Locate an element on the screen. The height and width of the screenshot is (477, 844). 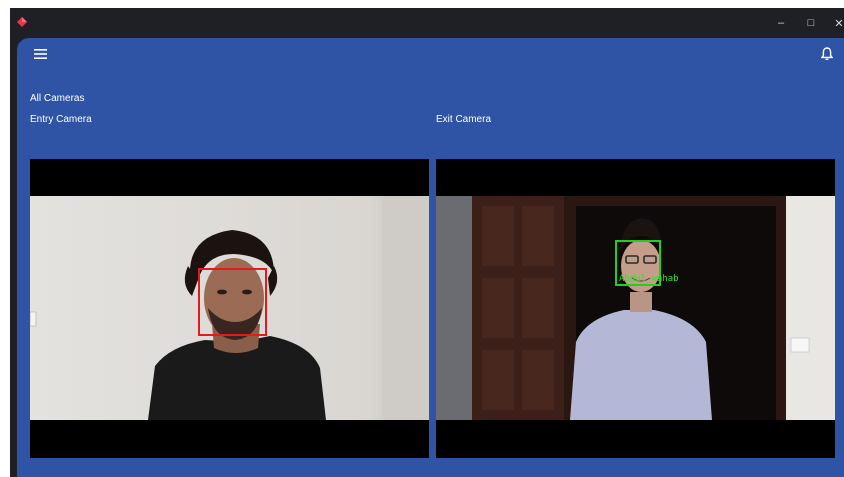
maximize-icon: □ is located at coordinates (811, 23).